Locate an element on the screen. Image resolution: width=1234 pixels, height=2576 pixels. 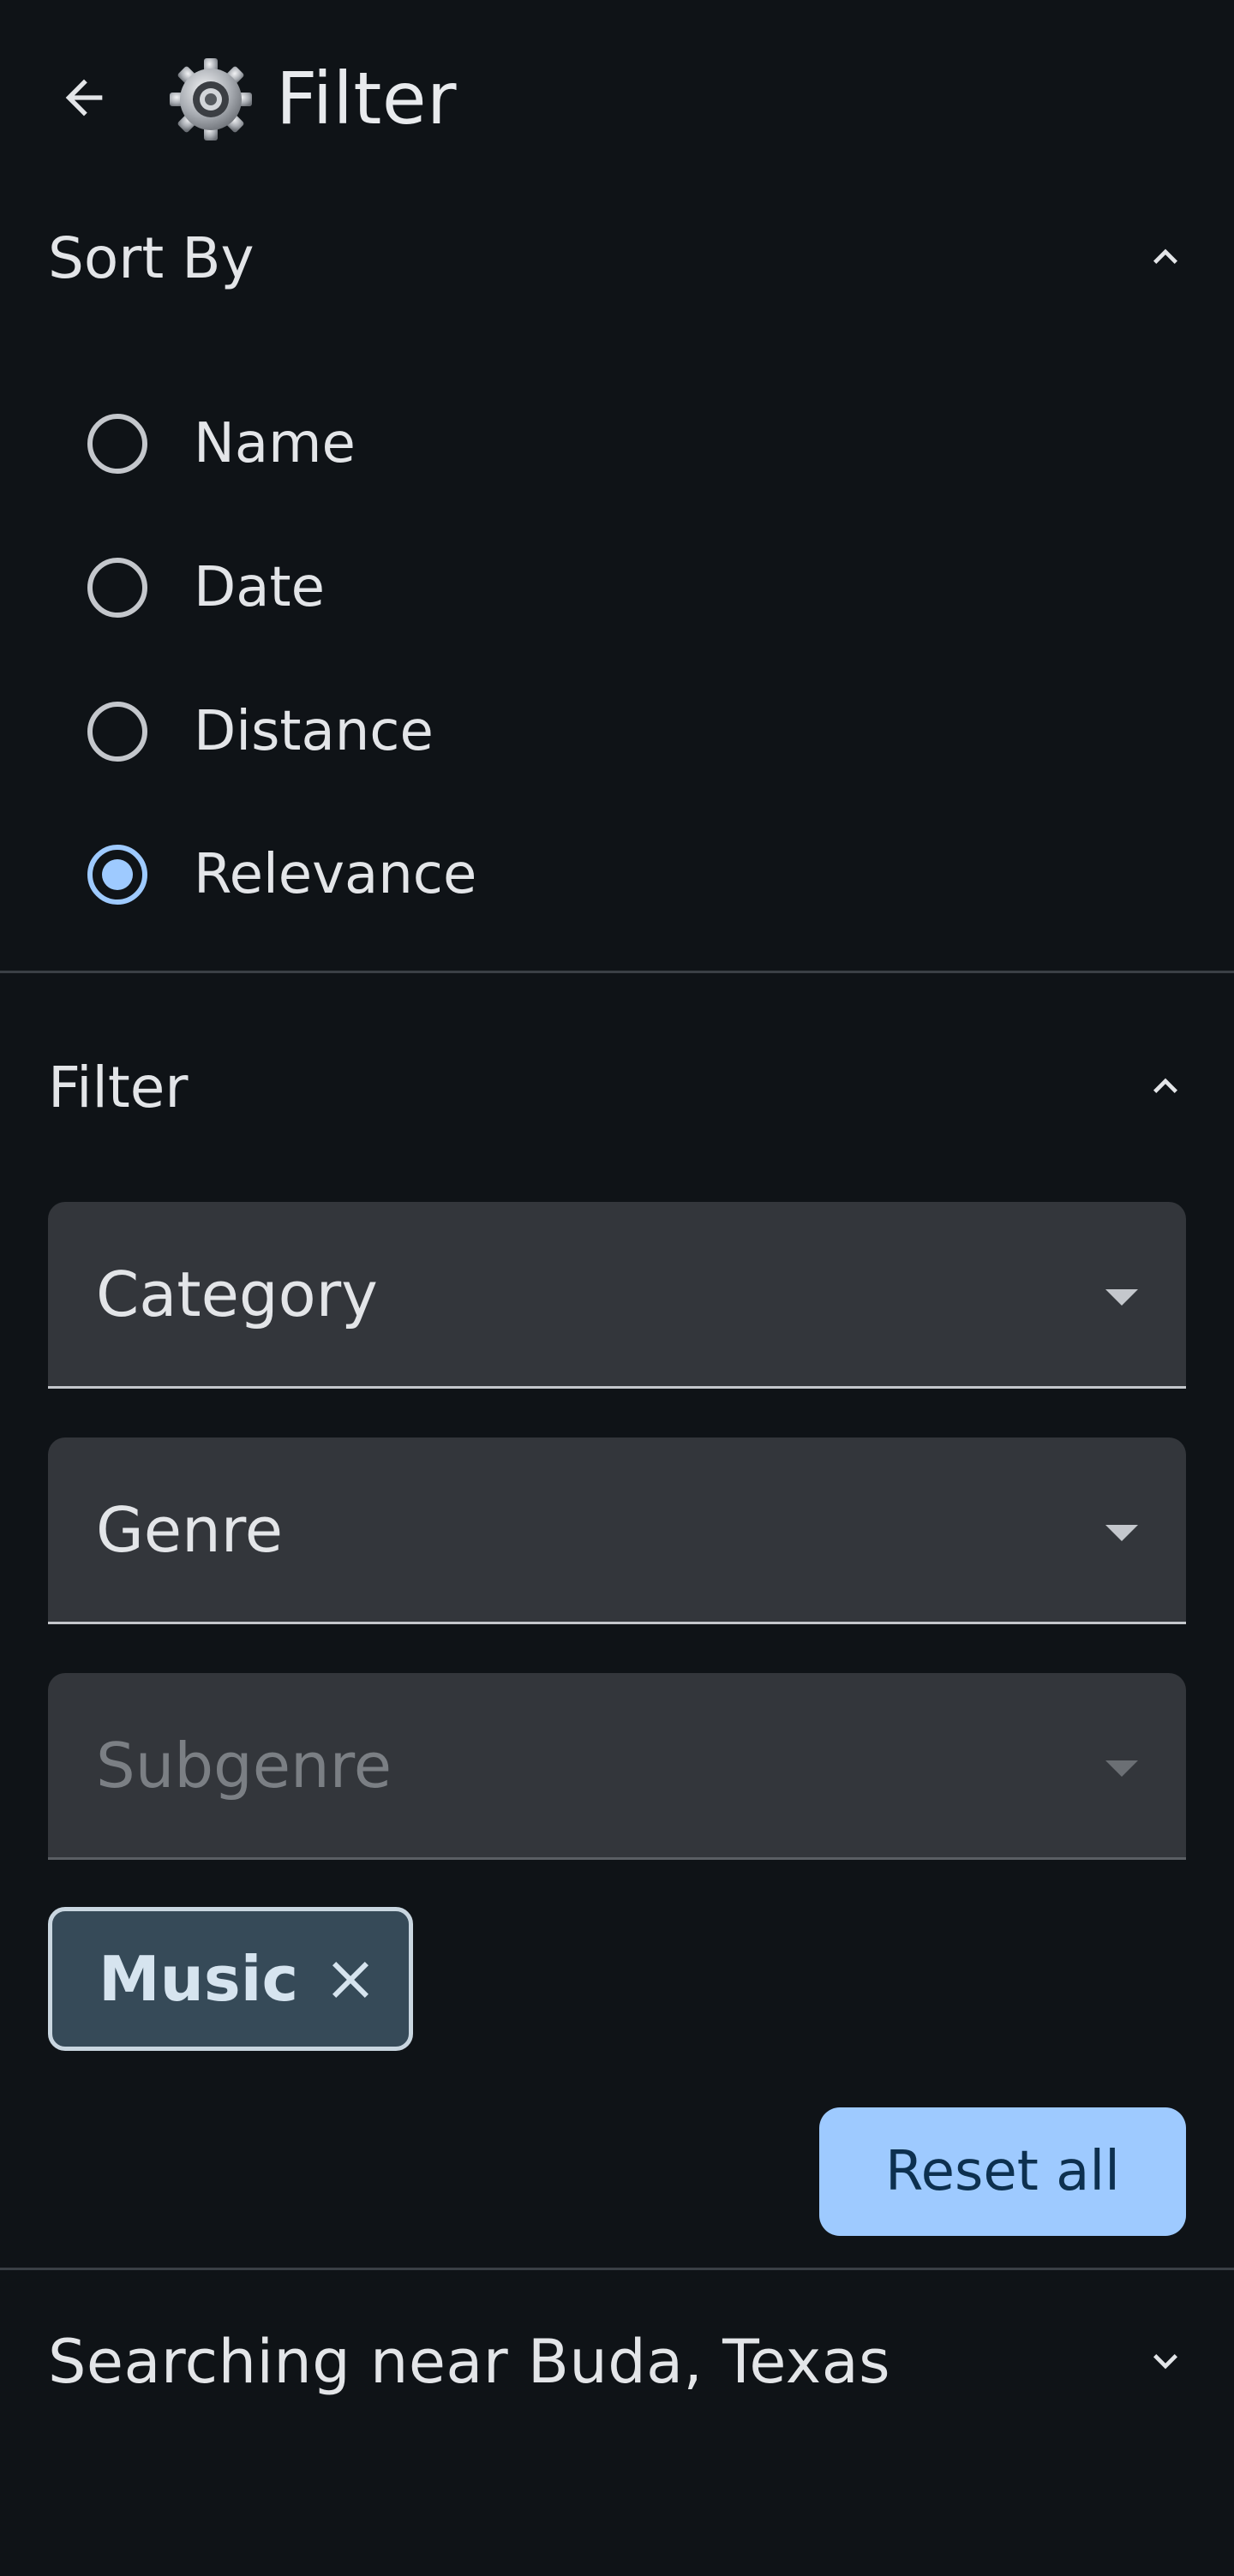
arrow-back-icon is located at coordinates (84, 98).